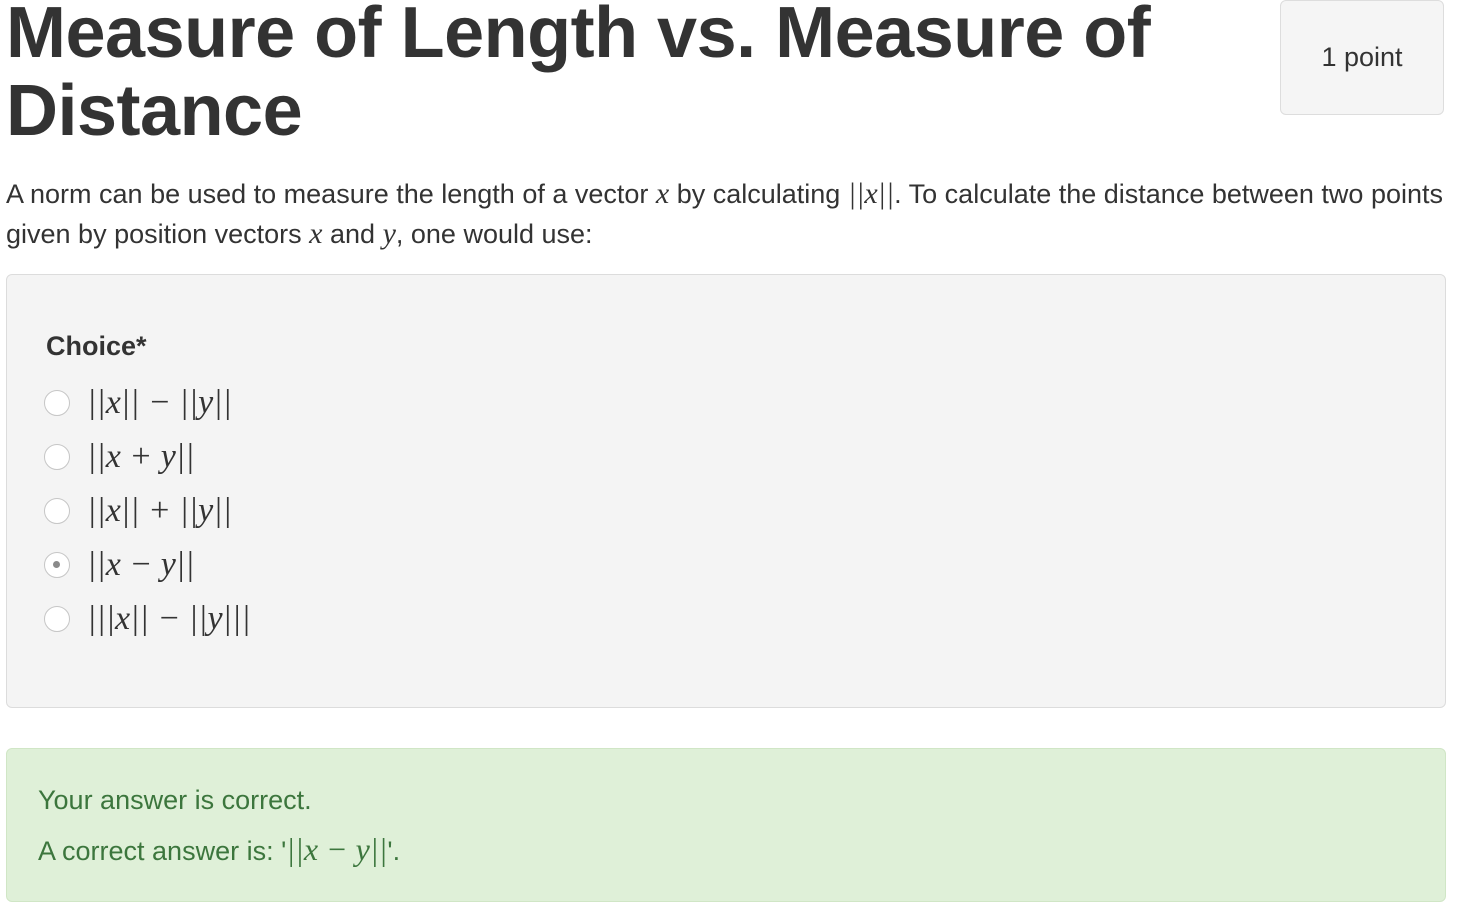 This screenshot has width=1460, height=924. I want to click on choice-option-text: ||x − y||, so click(141, 564).